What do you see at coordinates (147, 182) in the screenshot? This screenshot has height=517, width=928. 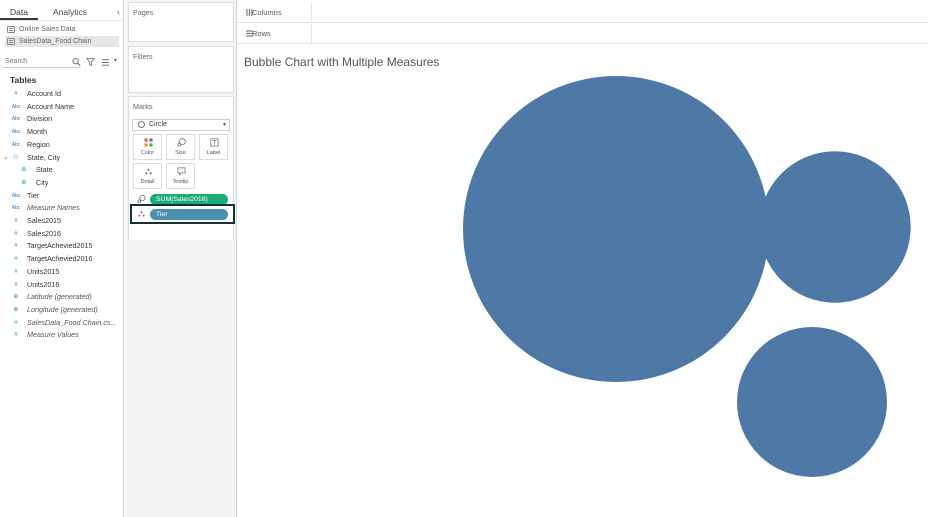 I see `detail-button-label: Detail` at bounding box center [147, 182].